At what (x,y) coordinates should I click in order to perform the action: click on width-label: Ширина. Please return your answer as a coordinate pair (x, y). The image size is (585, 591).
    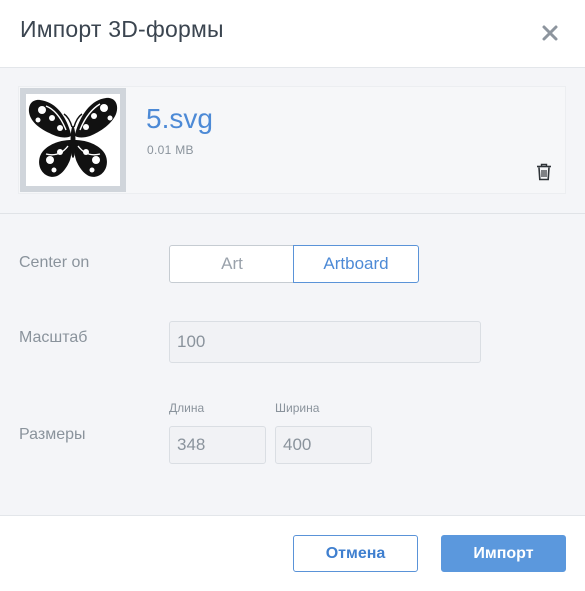
    Looking at the image, I should click on (297, 408).